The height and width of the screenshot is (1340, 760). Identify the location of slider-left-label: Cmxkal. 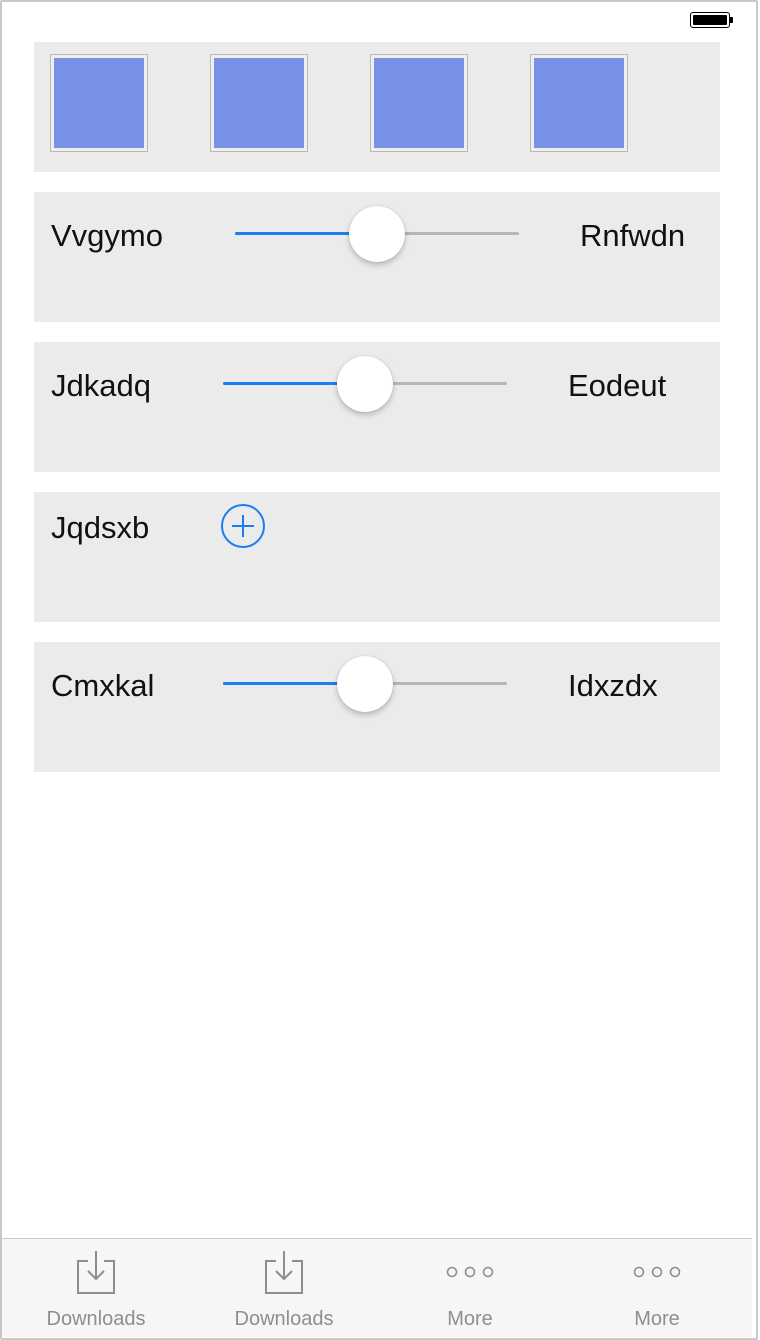
(103, 685).